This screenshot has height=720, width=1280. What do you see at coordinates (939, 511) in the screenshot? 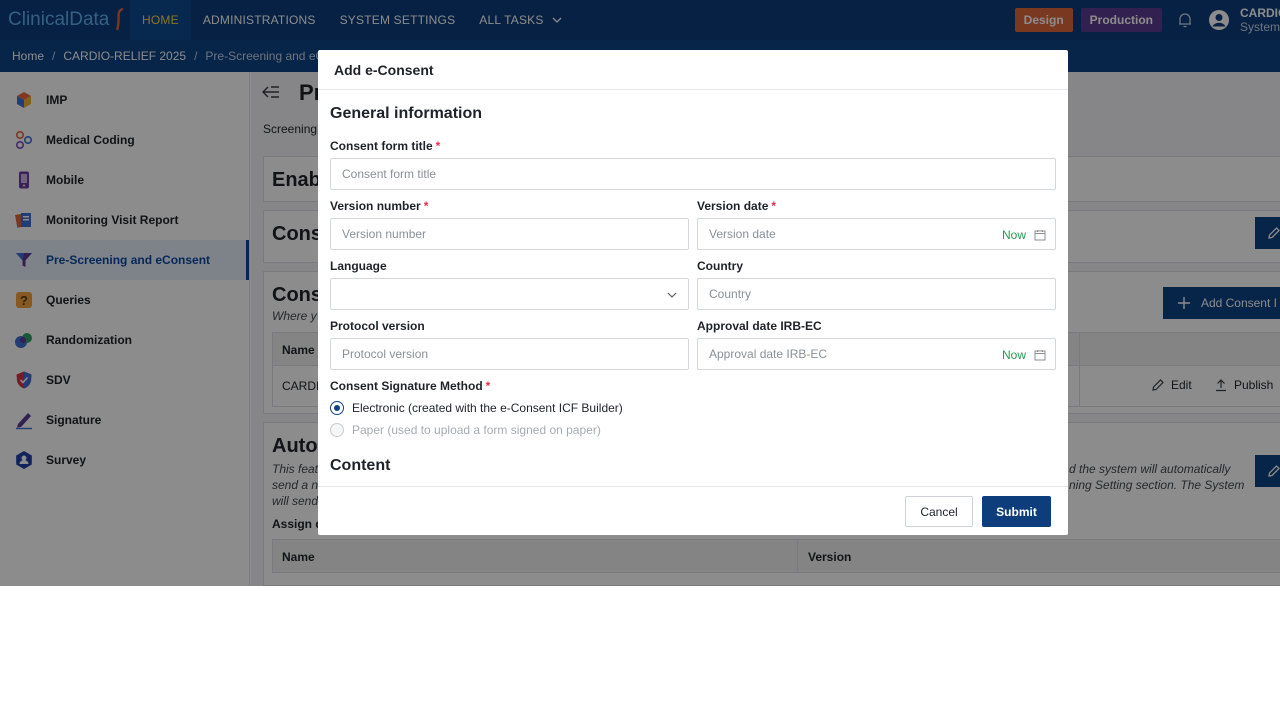
I see `cancel-button: Cancel` at bounding box center [939, 511].